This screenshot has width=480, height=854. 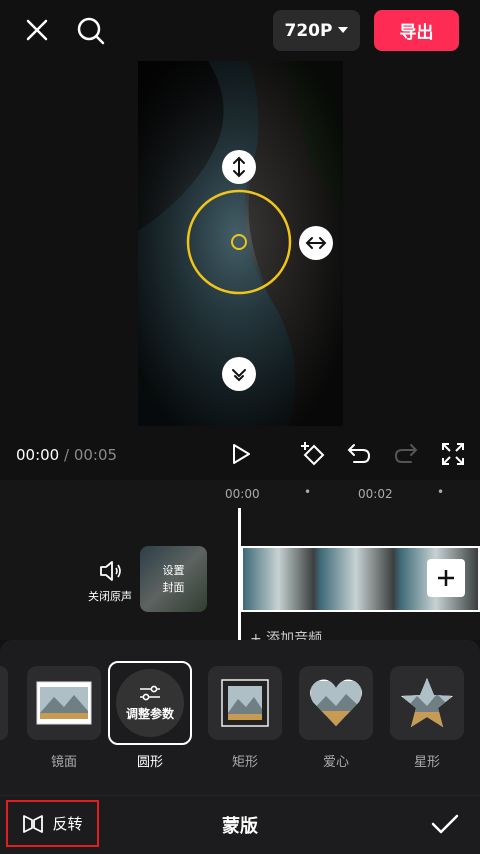 I want to click on feather-icon, so click(x=239, y=375).